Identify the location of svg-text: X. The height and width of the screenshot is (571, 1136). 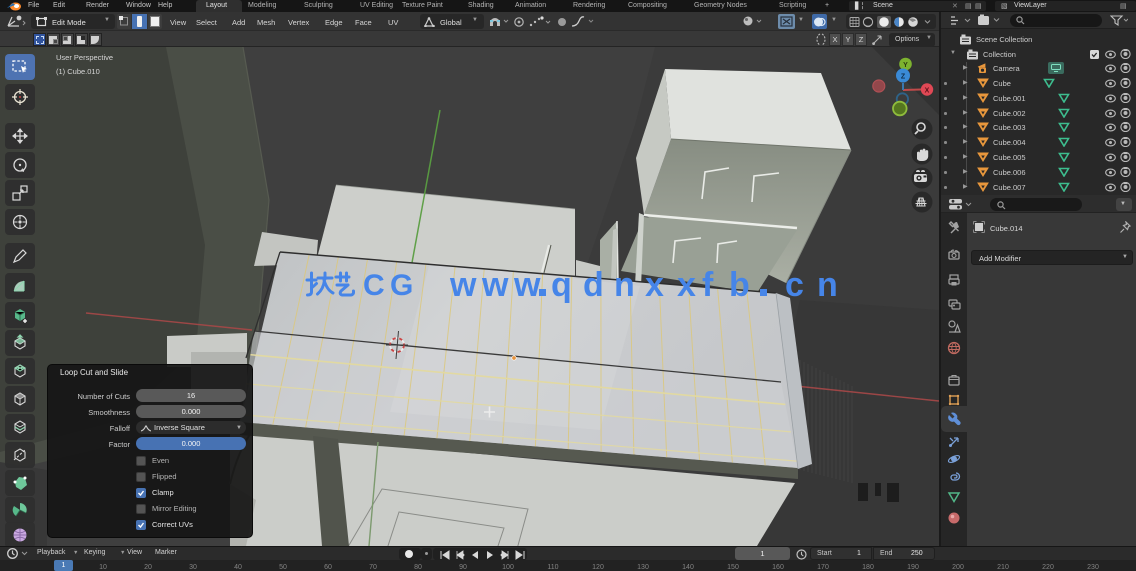
(927, 91).